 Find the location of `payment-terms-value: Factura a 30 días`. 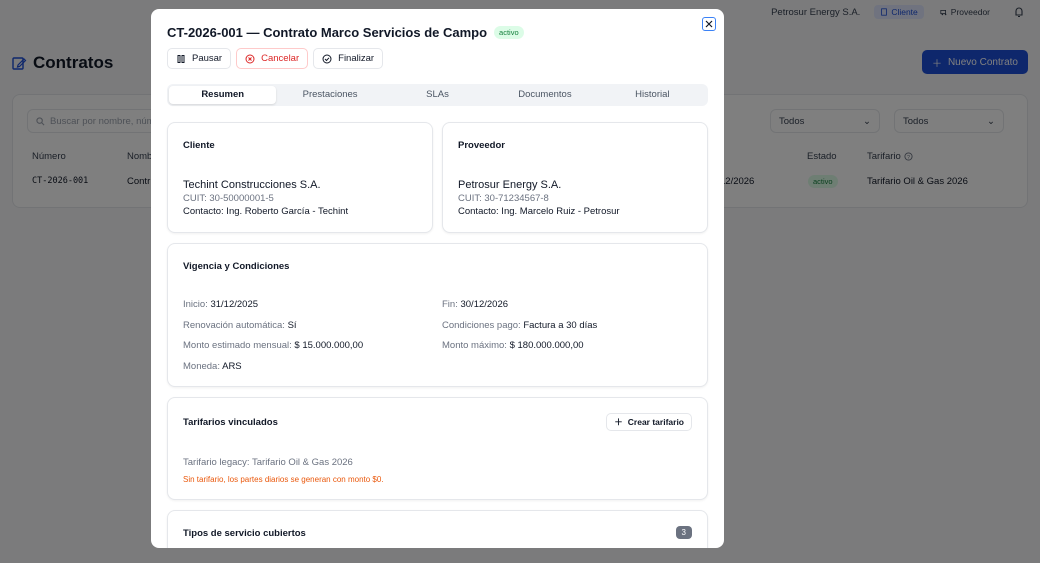

payment-terms-value: Factura a 30 días is located at coordinates (560, 325).